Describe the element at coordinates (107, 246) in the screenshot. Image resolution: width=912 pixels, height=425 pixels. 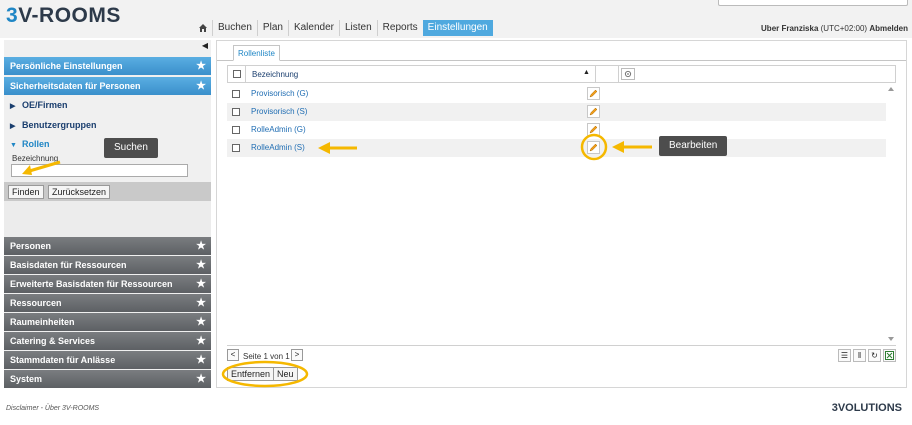
I see `section-personen: Personen ★` at that location.